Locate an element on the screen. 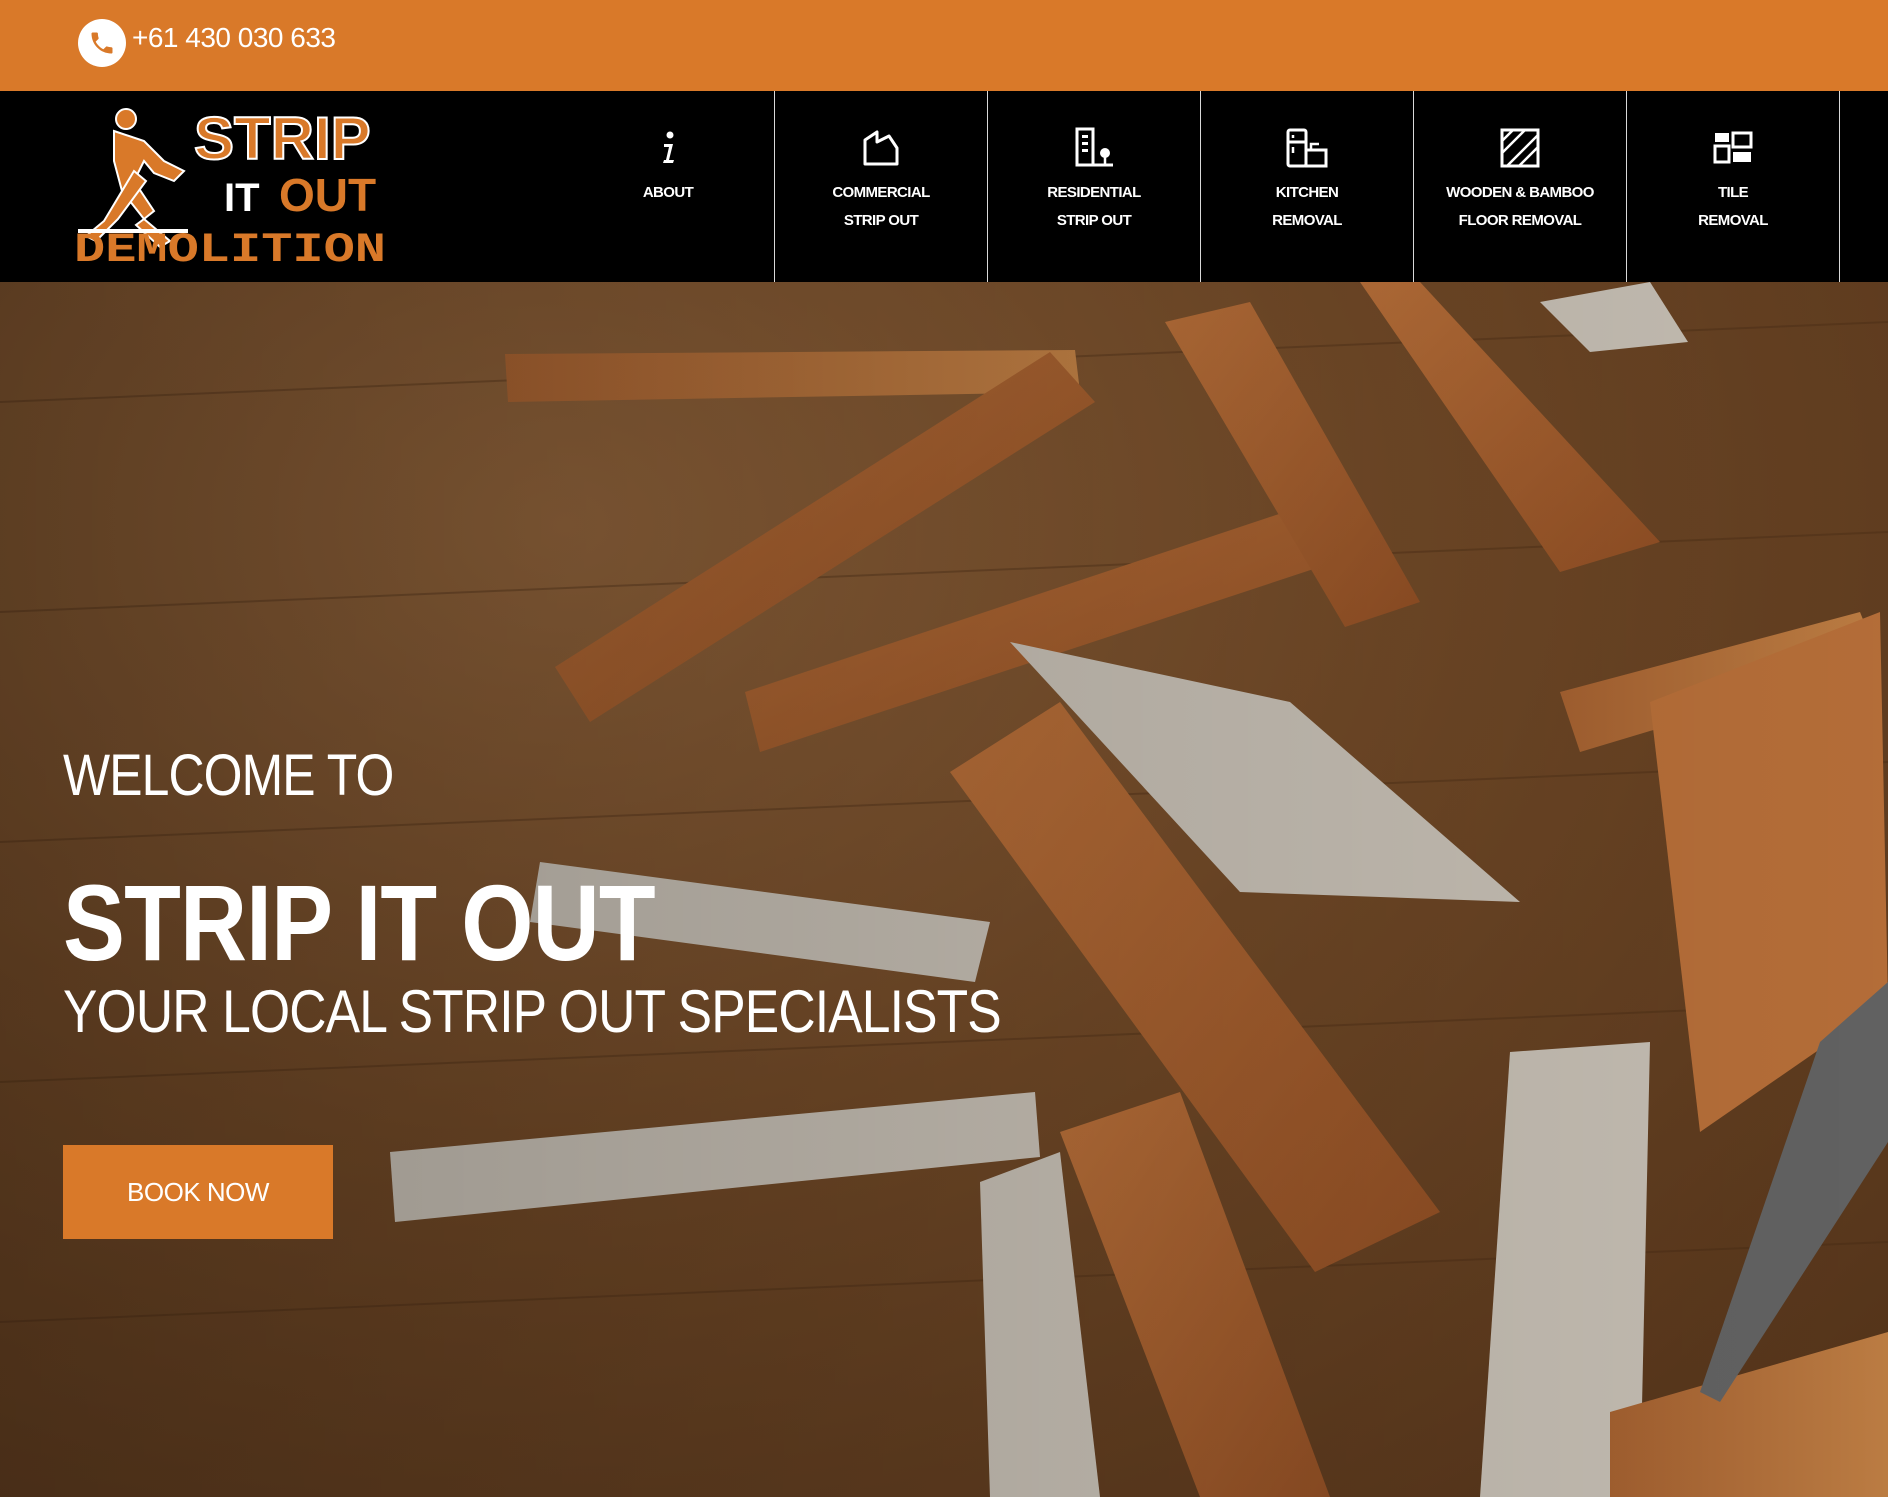 The width and height of the screenshot is (1888, 1509). nav-item-about: ABOUT is located at coordinates (668, 186).